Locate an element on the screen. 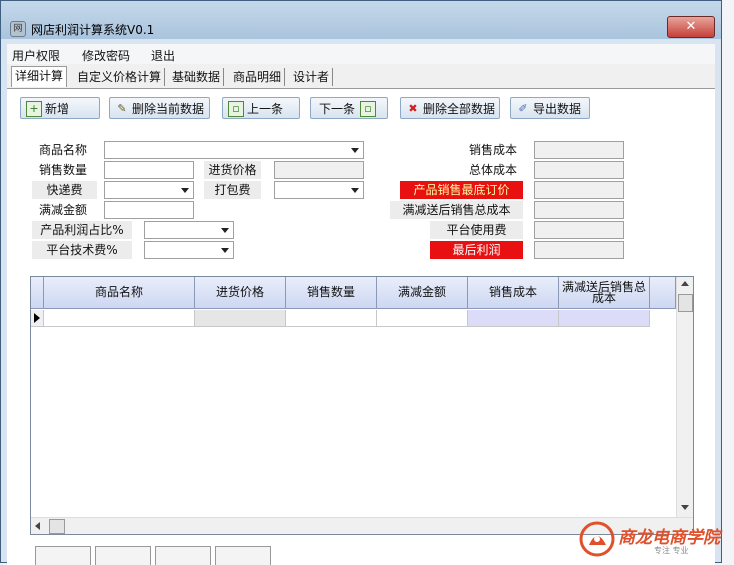 The image size is (734, 565). col-sales-qty: 销售数量 is located at coordinates (331, 293).